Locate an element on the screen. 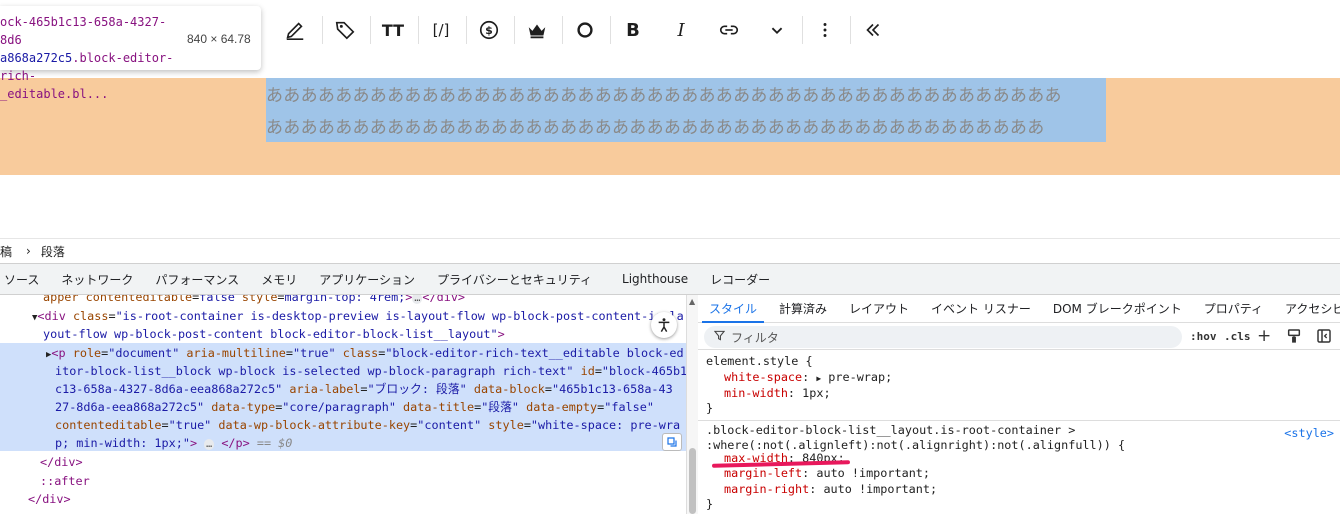 The height and width of the screenshot is (514, 1340). tab-properties: プロパティ is located at coordinates (1233, 309).